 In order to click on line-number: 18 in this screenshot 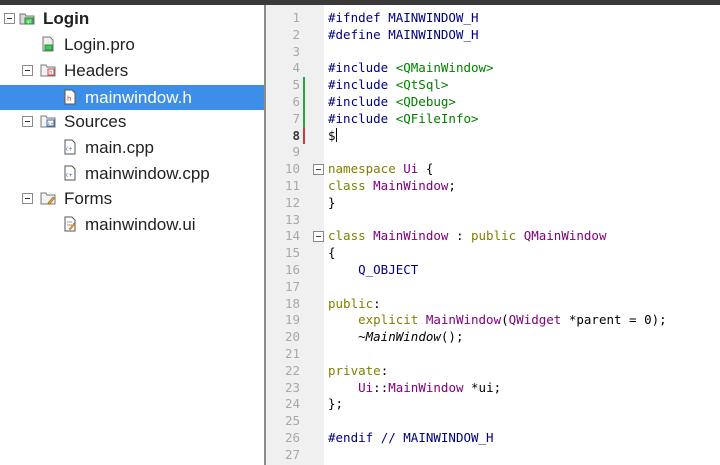, I will do `click(292, 303)`.